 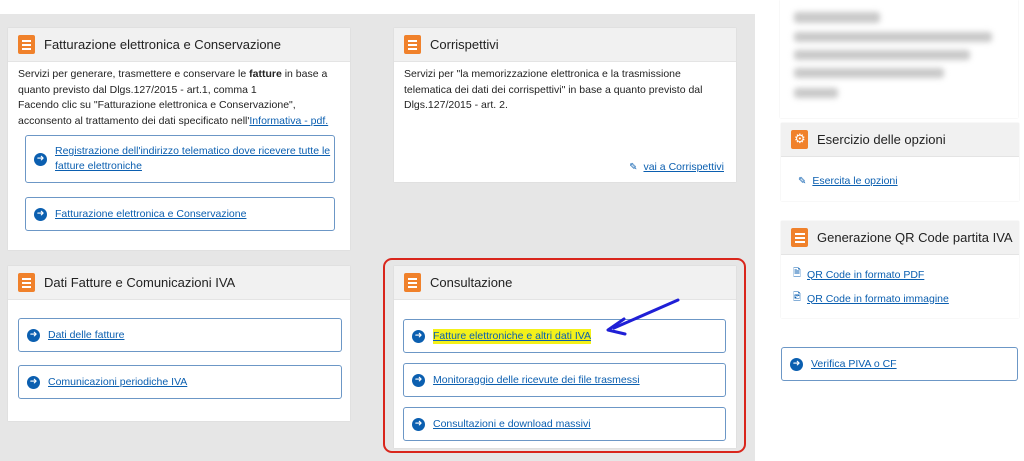 What do you see at coordinates (140, 282) in the screenshot?
I see `dati-fatture-title: Dati Fatture e Comunicazioni IVA` at bounding box center [140, 282].